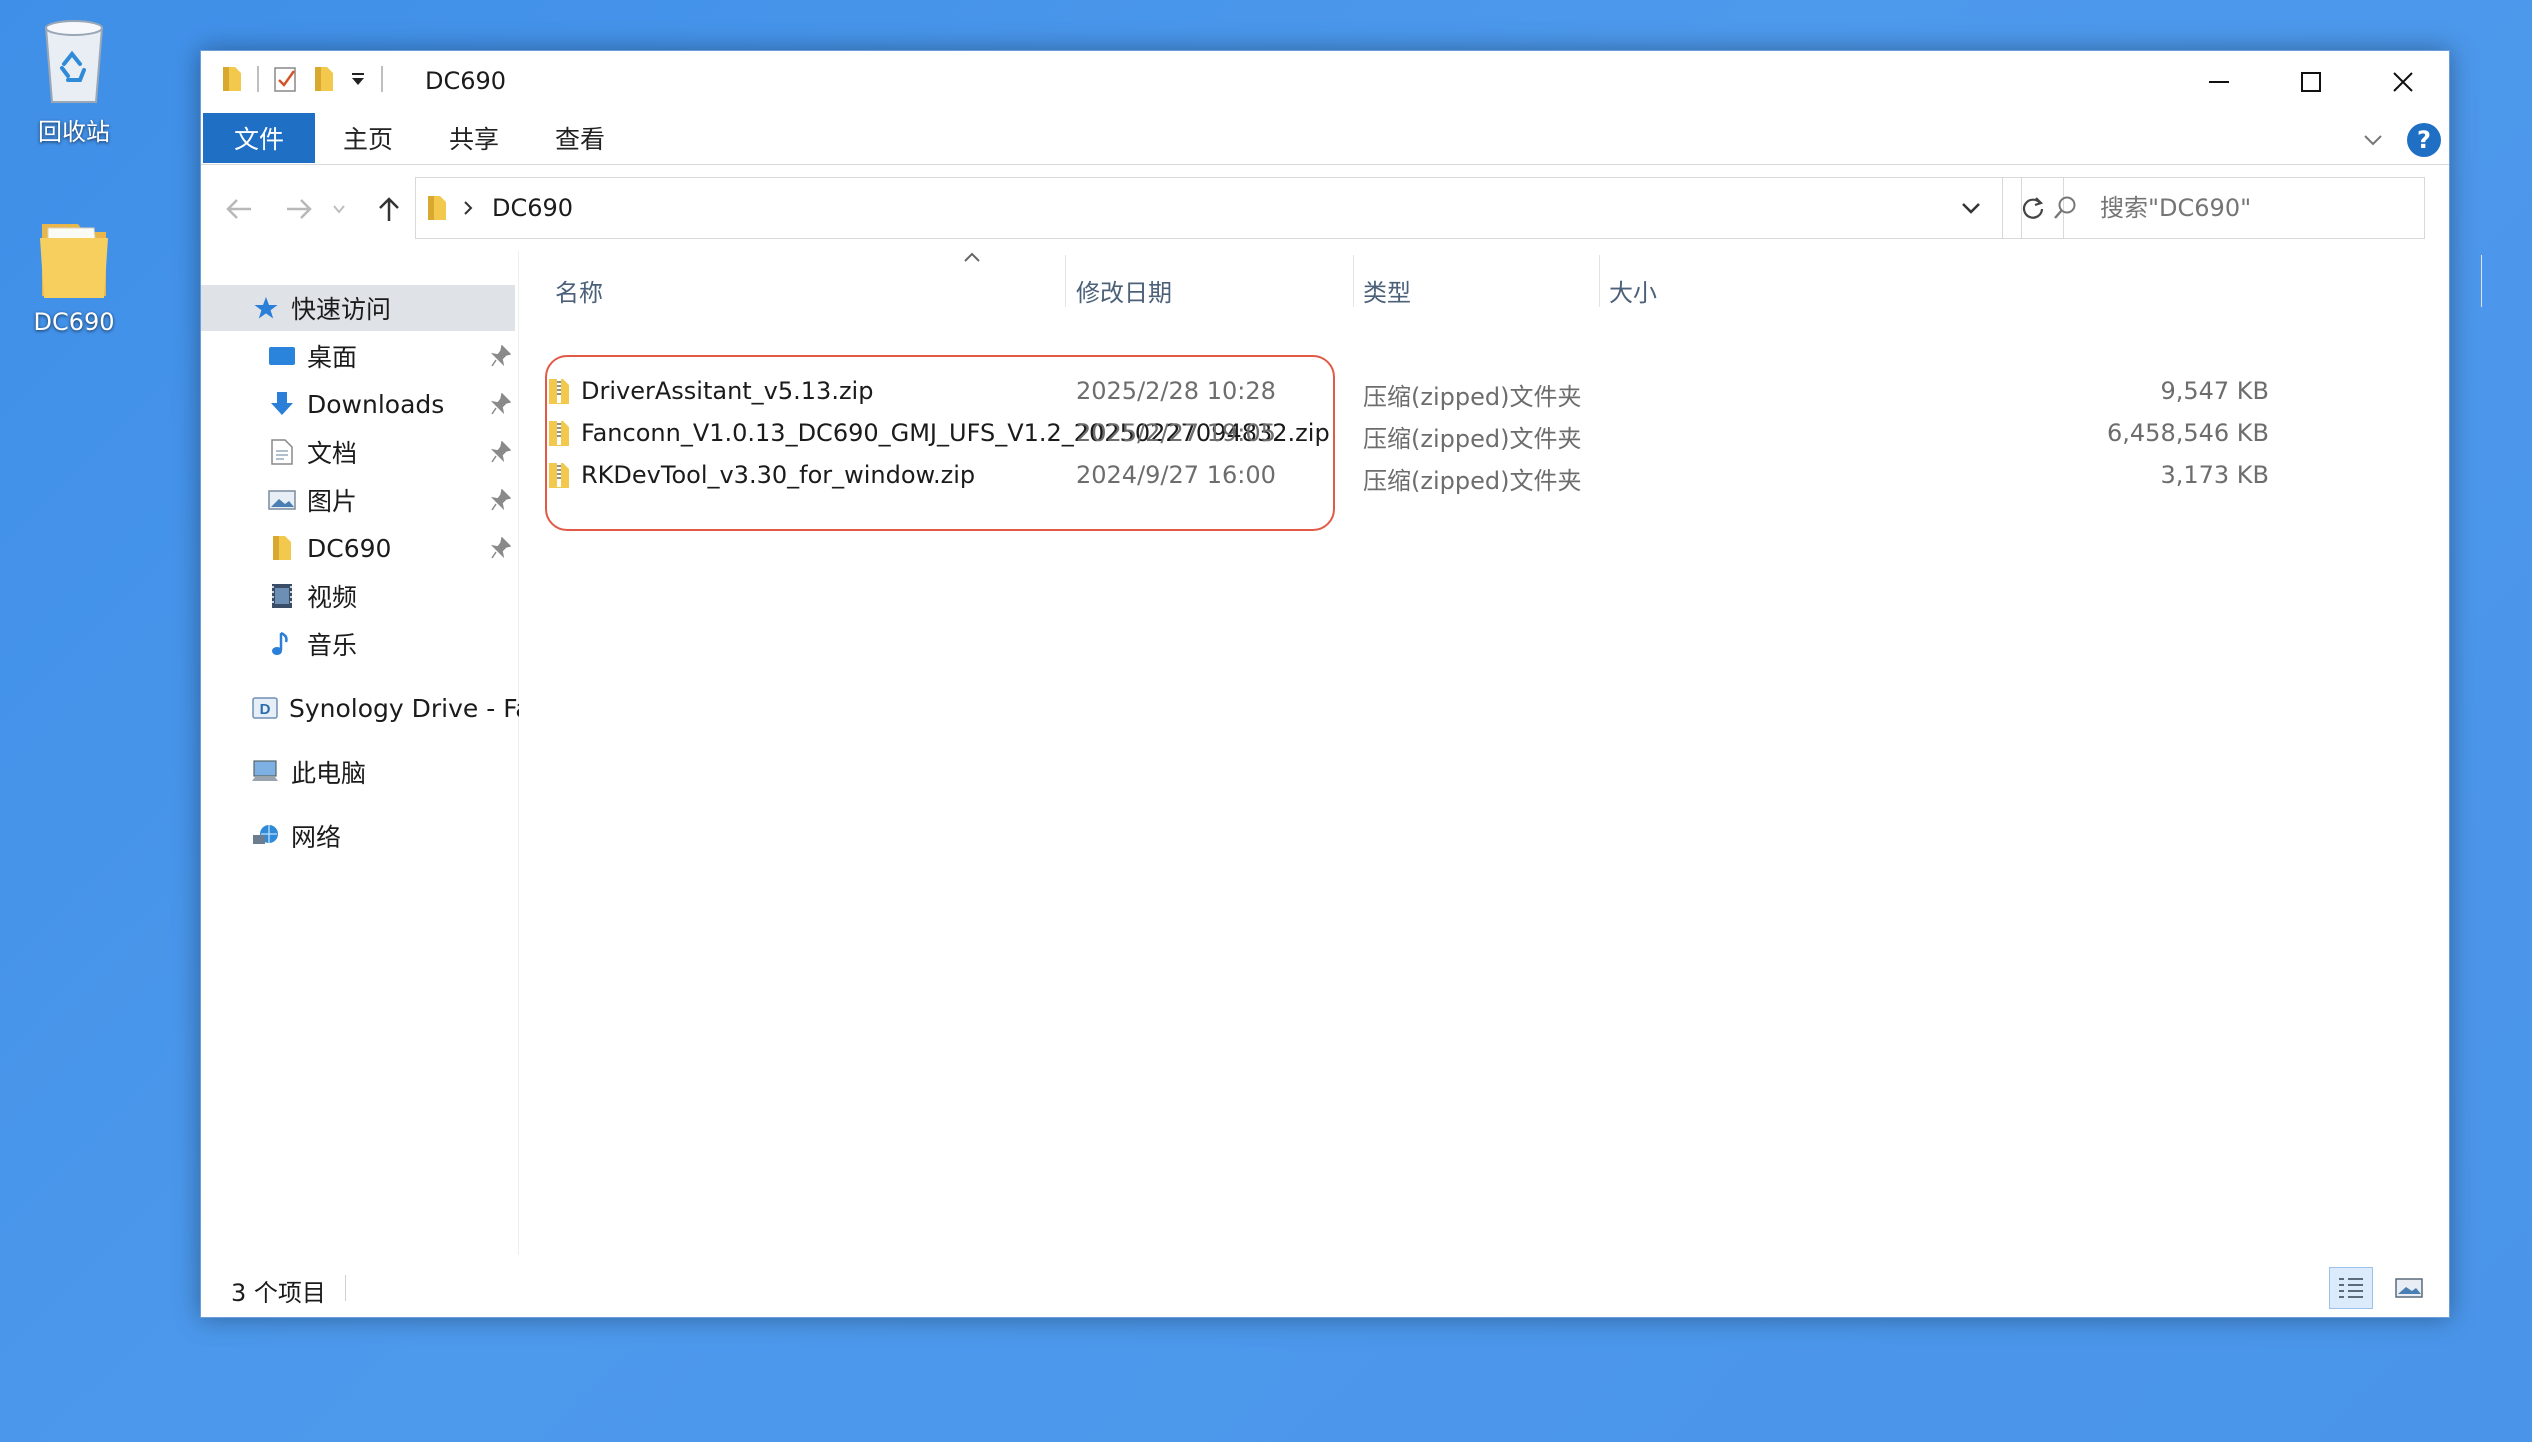 The width and height of the screenshot is (2532, 1442). What do you see at coordinates (360, 356) in the screenshot?
I see `nav-item-desktop: 桌面` at bounding box center [360, 356].